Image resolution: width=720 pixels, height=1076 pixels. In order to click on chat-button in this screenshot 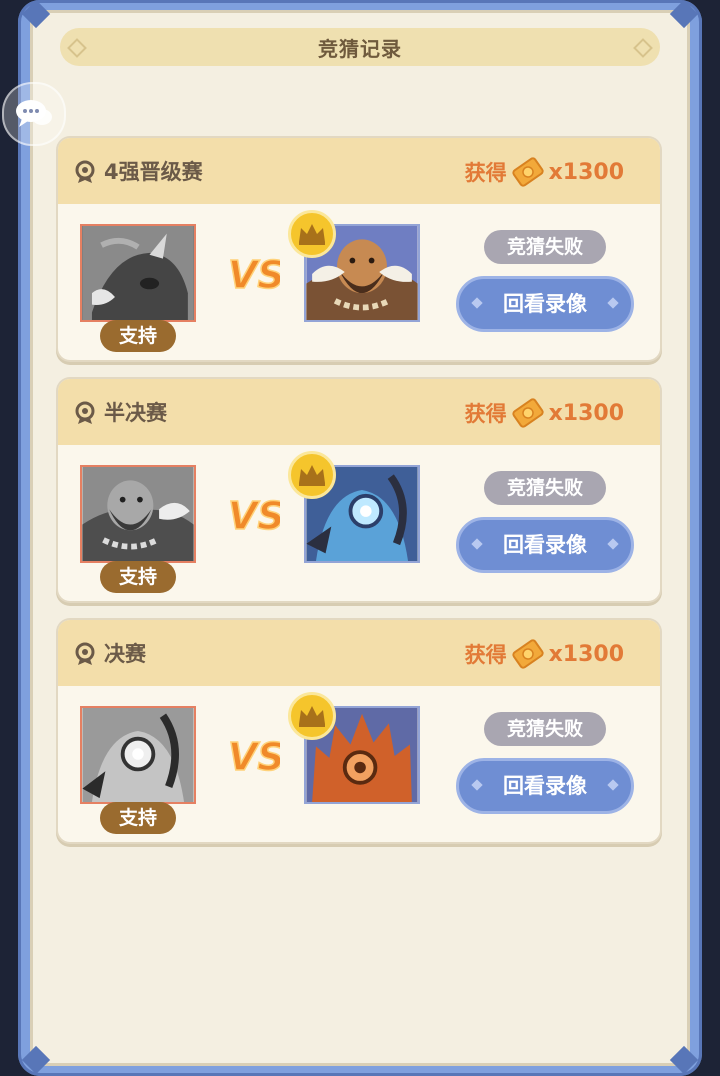, I will do `click(34, 114)`.